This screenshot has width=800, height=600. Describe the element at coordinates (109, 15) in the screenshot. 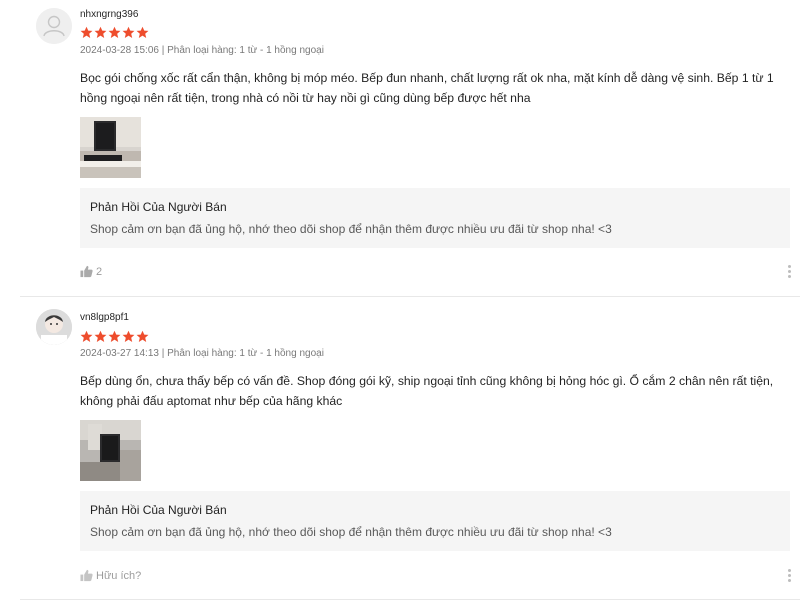

I see `reviewer-username: nhxngrng396` at that location.